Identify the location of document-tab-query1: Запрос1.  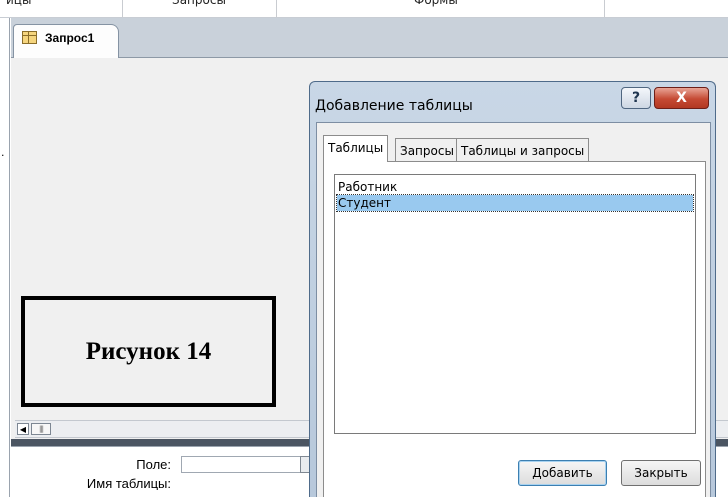
(66, 41).